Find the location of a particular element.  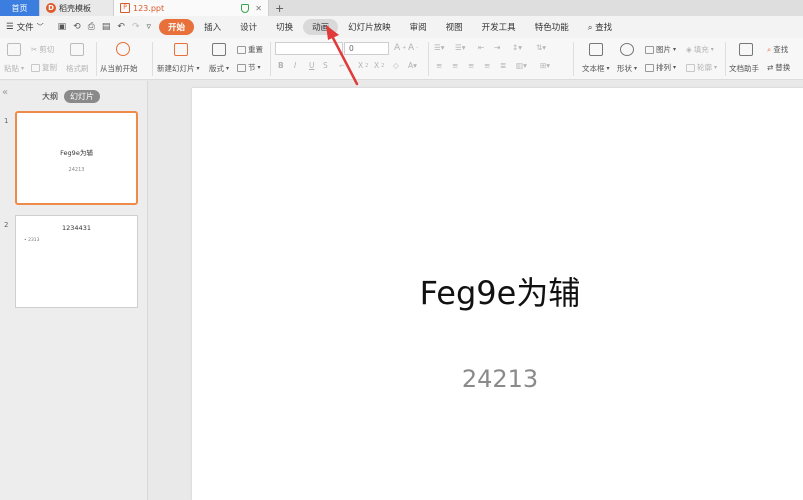

outline-icon is located at coordinates (690, 67).